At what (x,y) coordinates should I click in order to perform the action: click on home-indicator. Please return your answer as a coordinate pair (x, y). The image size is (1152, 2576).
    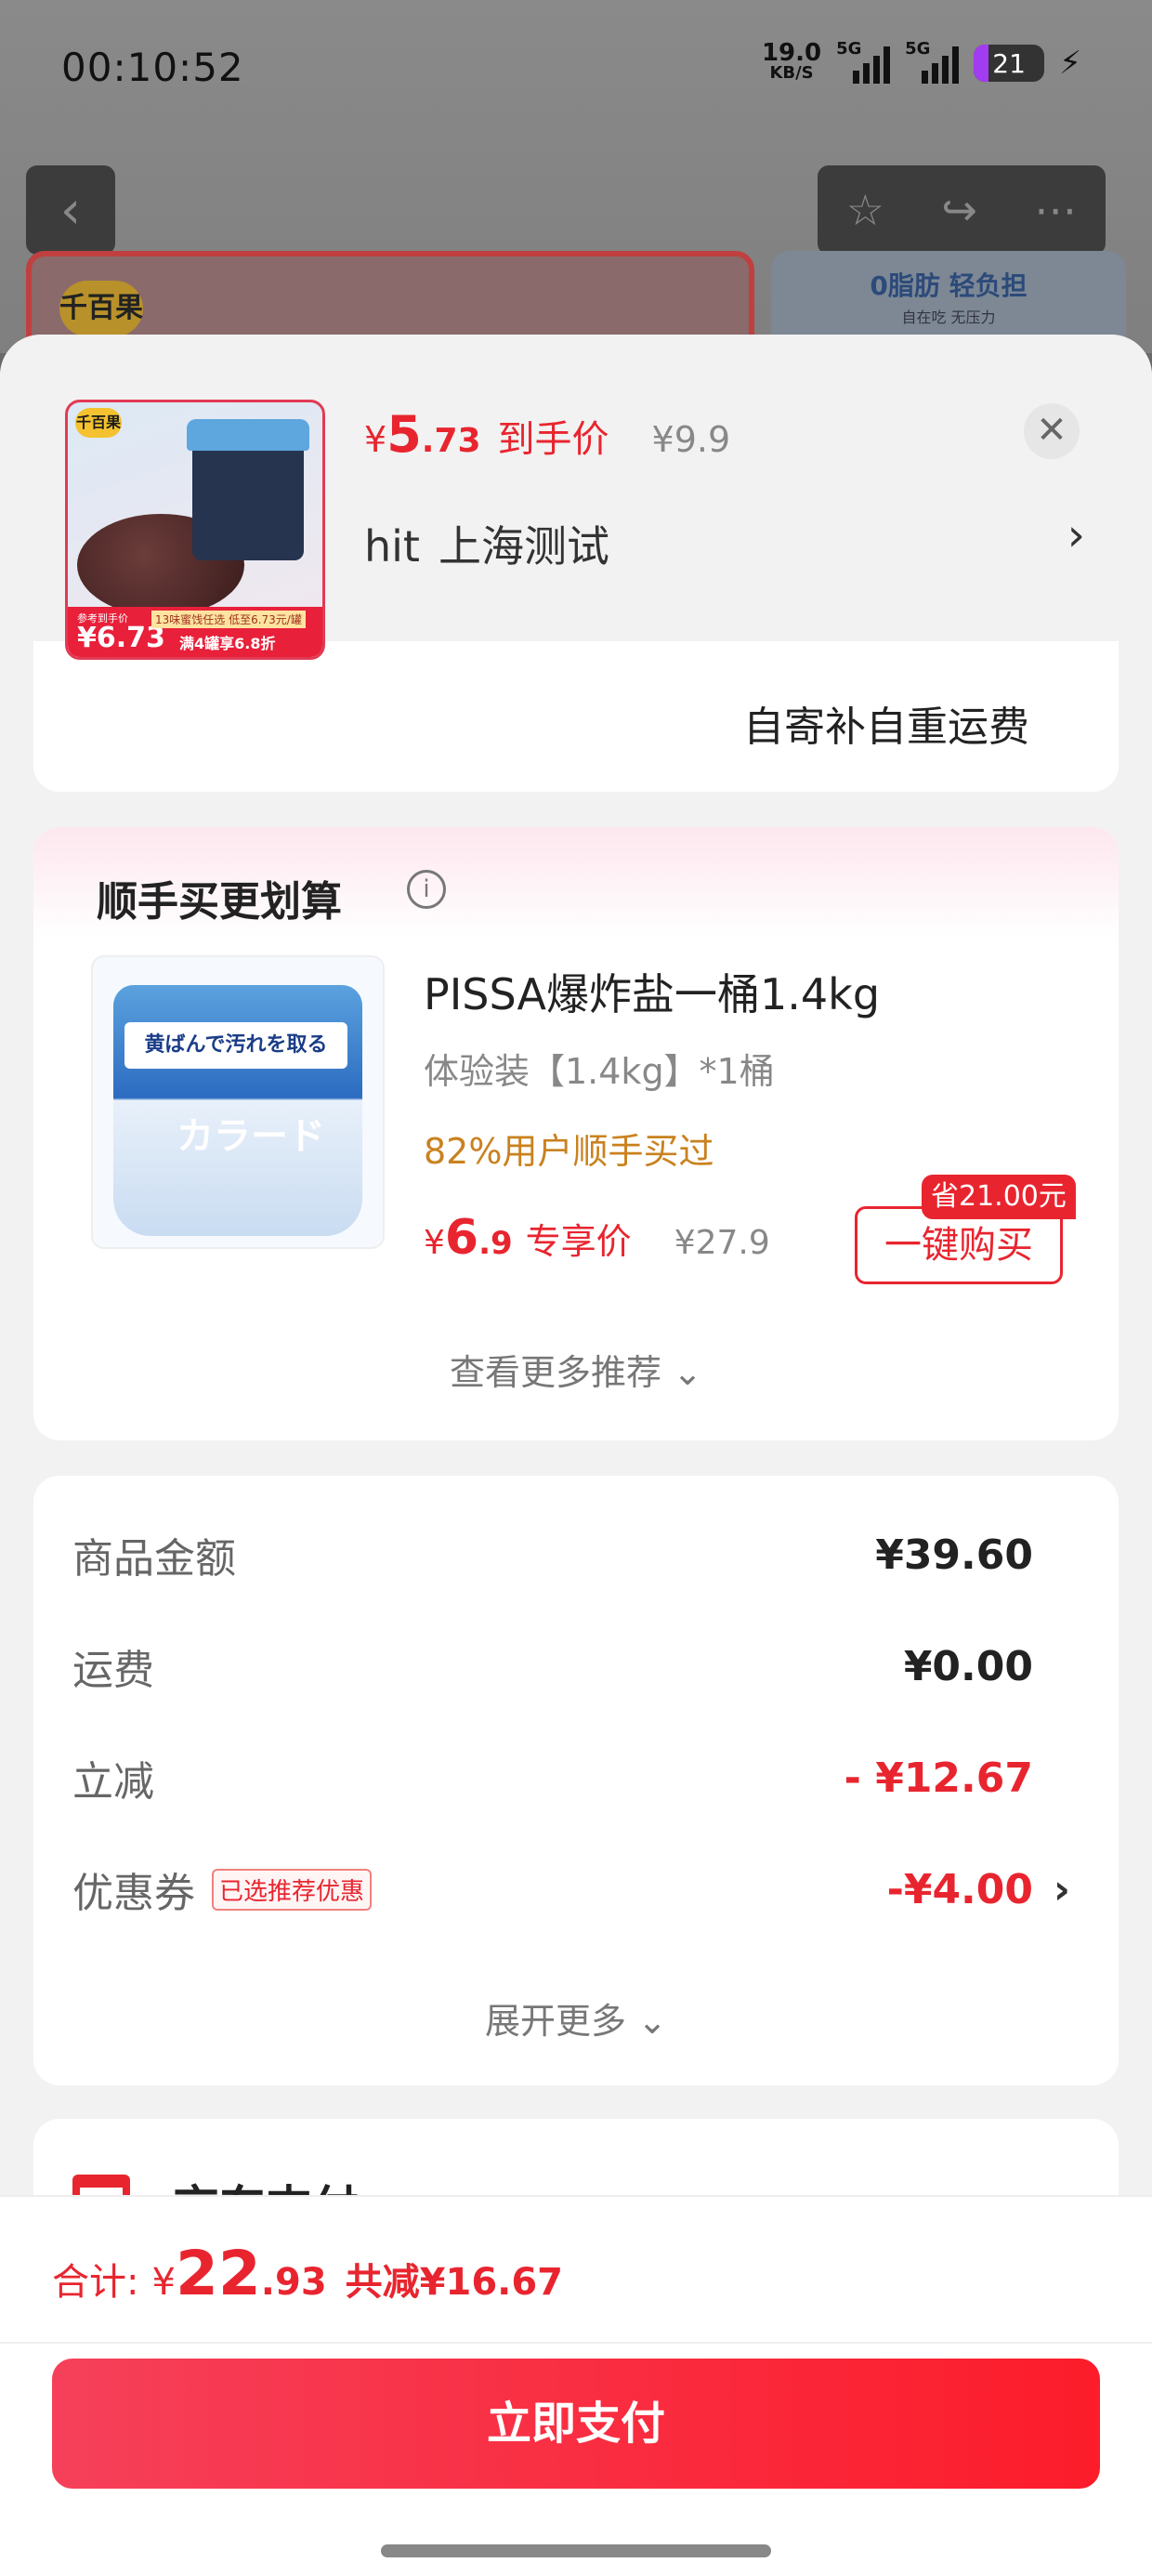
    Looking at the image, I should click on (576, 2550).